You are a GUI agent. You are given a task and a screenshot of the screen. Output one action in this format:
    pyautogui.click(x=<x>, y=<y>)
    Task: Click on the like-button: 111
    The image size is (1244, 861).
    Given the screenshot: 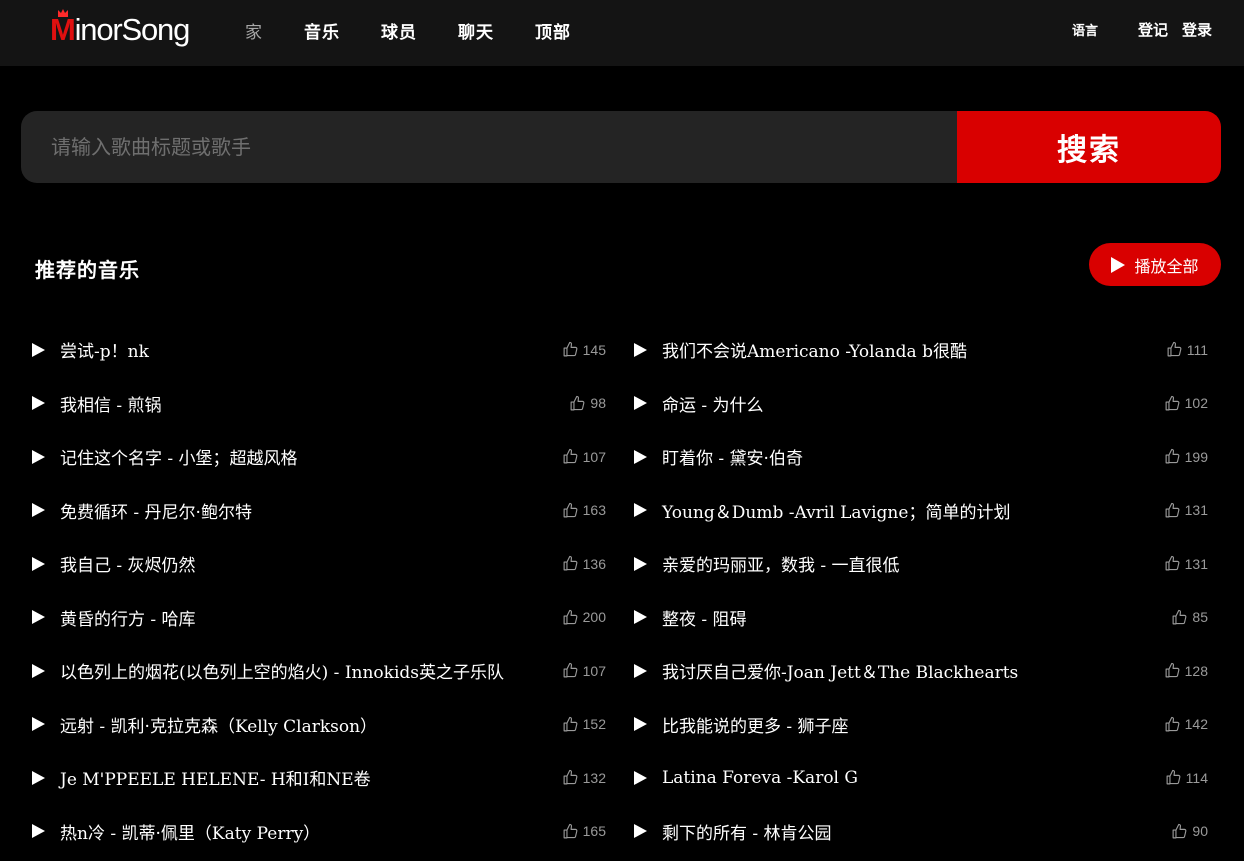 What is the action you would take?
    pyautogui.click(x=1187, y=350)
    